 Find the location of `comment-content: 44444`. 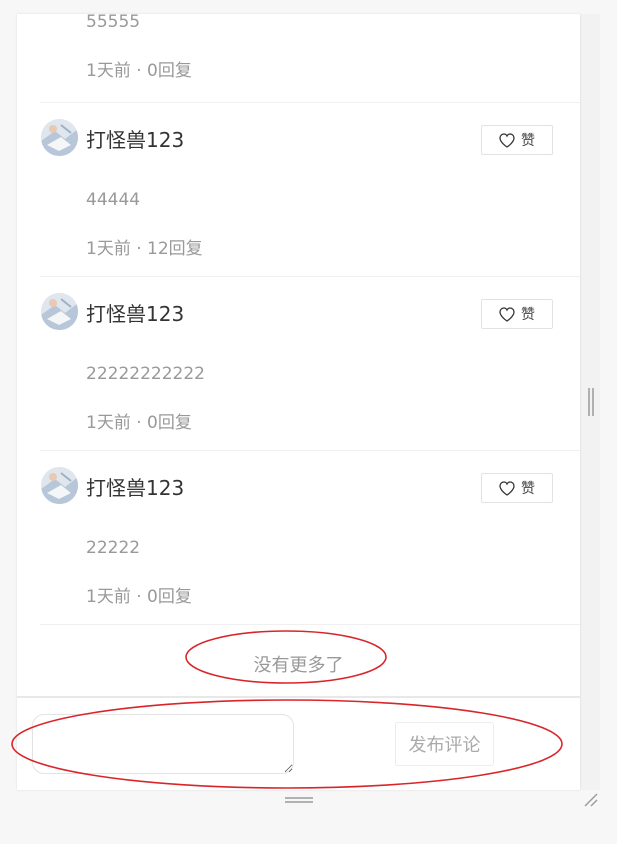

comment-content: 44444 is located at coordinates (113, 200).